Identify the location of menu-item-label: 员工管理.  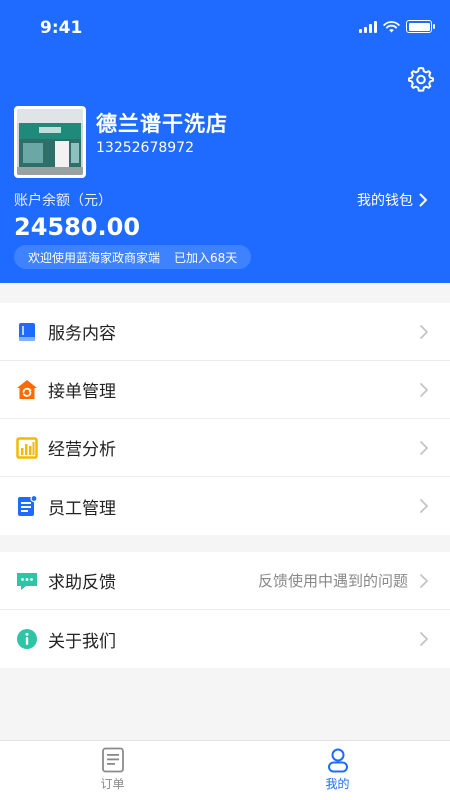
(82, 508).